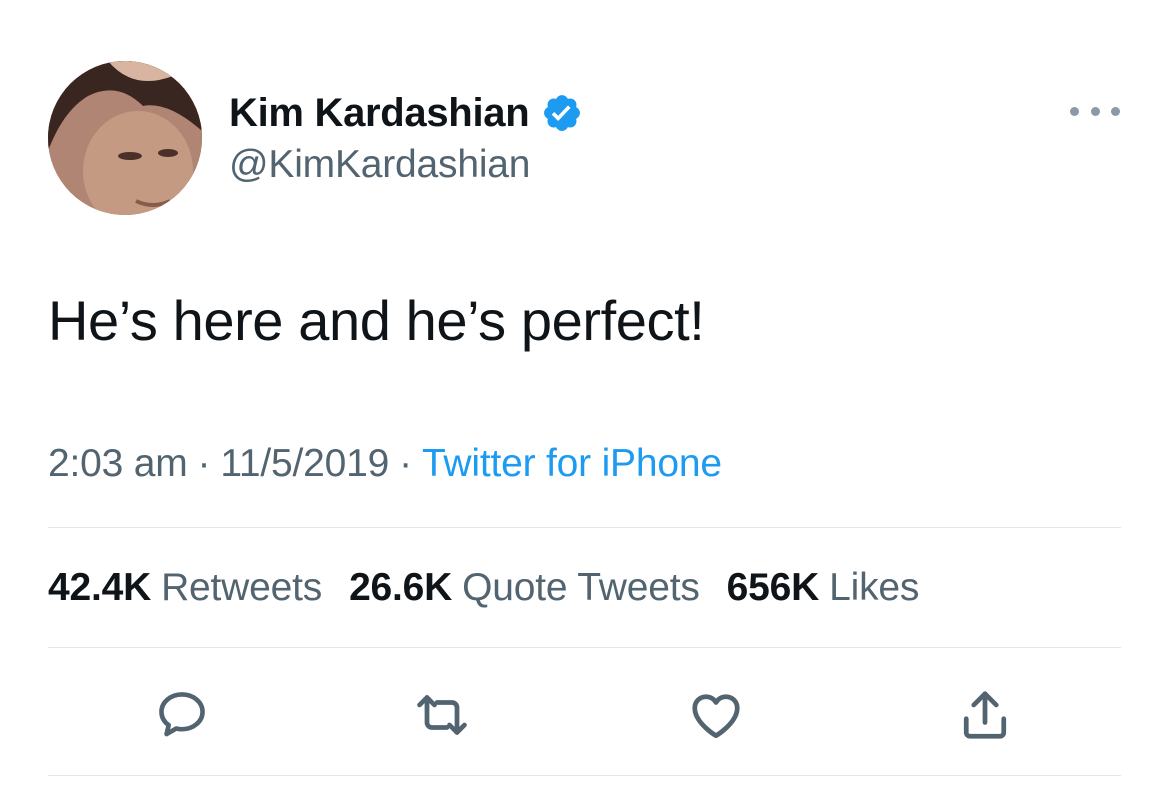 Image resolution: width=1158 pixels, height=796 pixels. I want to click on likes-count: 656K, so click(773, 587).